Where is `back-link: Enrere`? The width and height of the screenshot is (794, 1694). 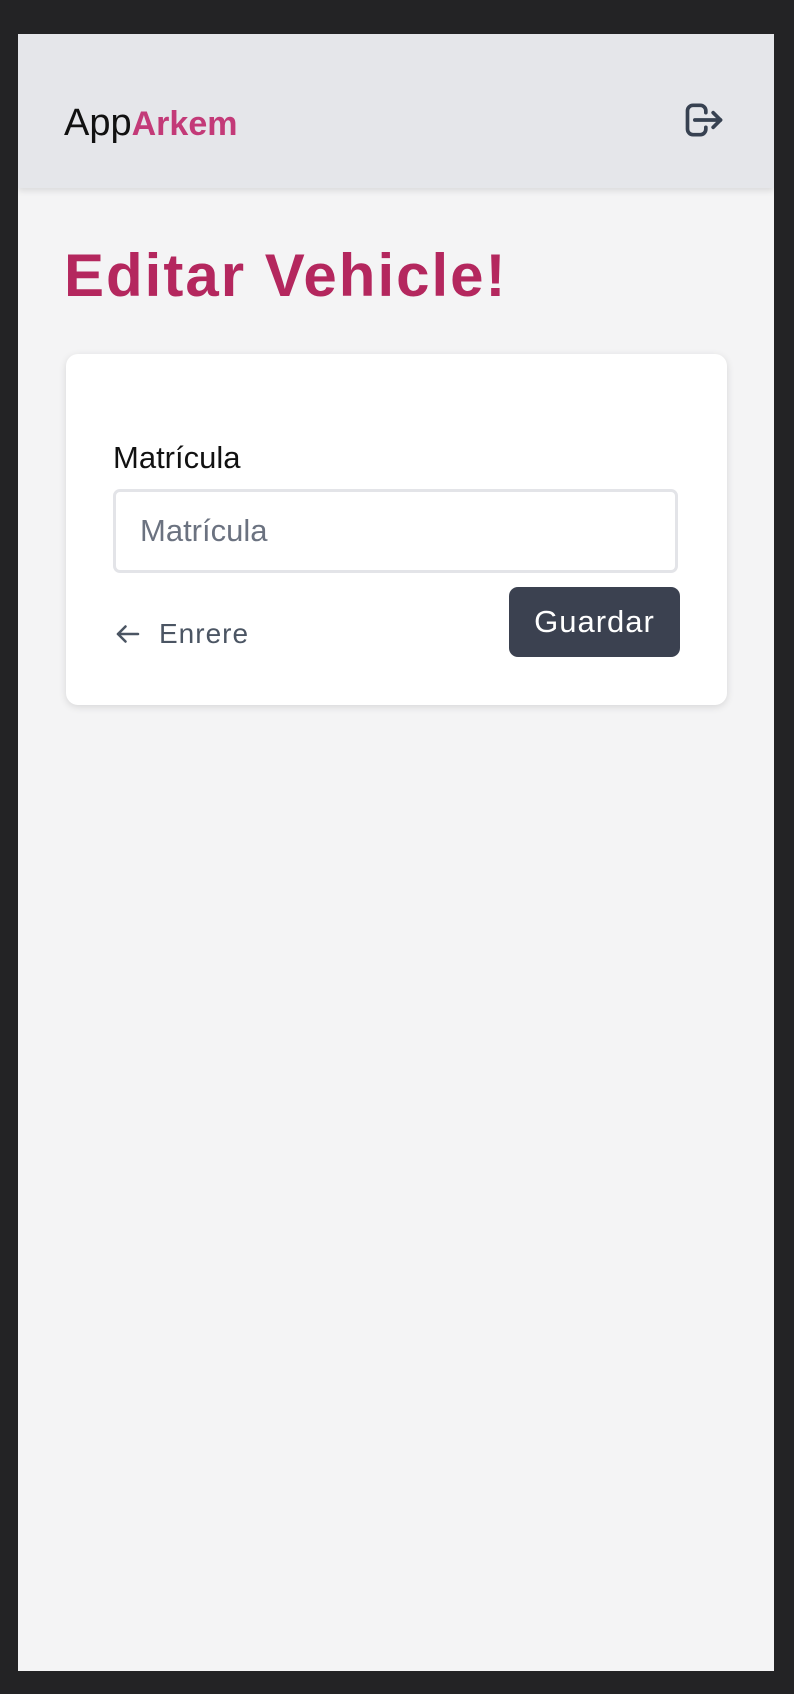
back-link: Enrere is located at coordinates (181, 634).